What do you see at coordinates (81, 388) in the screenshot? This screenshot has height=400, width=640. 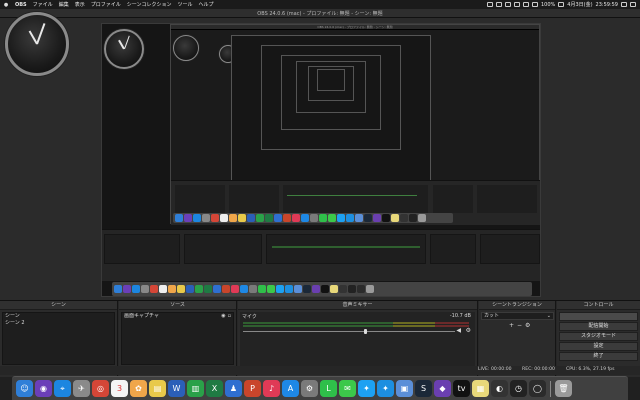 I see `launchpad-icon: ✈` at bounding box center [81, 388].